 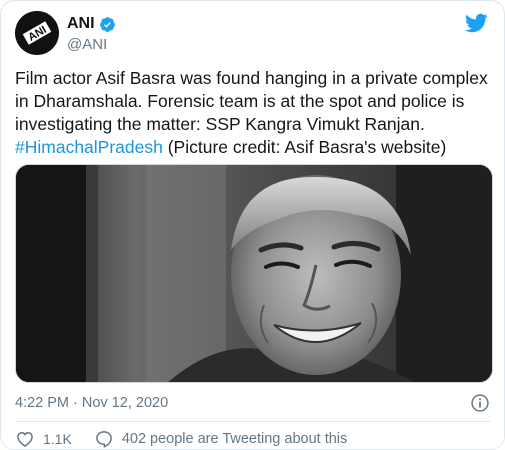 What do you see at coordinates (234, 439) in the screenshot?
I see `conversation-text: 402 people are Tweeting about this` at bounding box center [234, 439].